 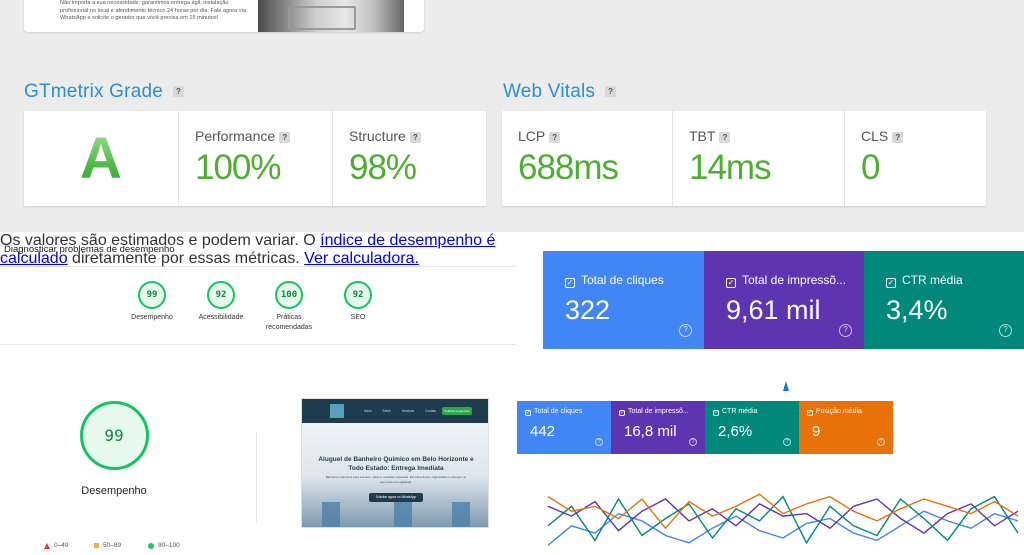 What do you see at coordinates (543, 431) in the screenshot?
I see `tile-value: 442` at bounding box center [543, 431].